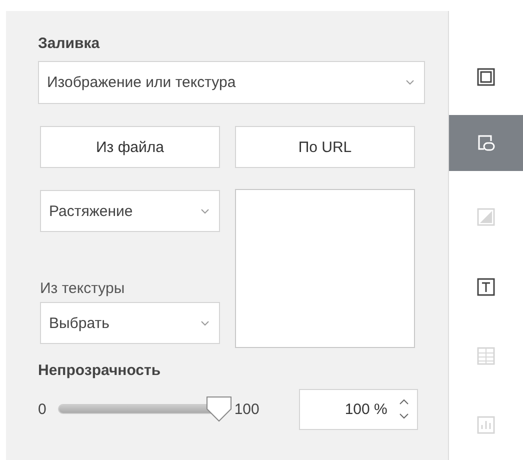 The height and width of the screenshot is (460, 523). What do you see at coordinates (130, 211) in the screenshot?
I see `stretch-dropdown: Растяжение` at bounding box center [130, 211].